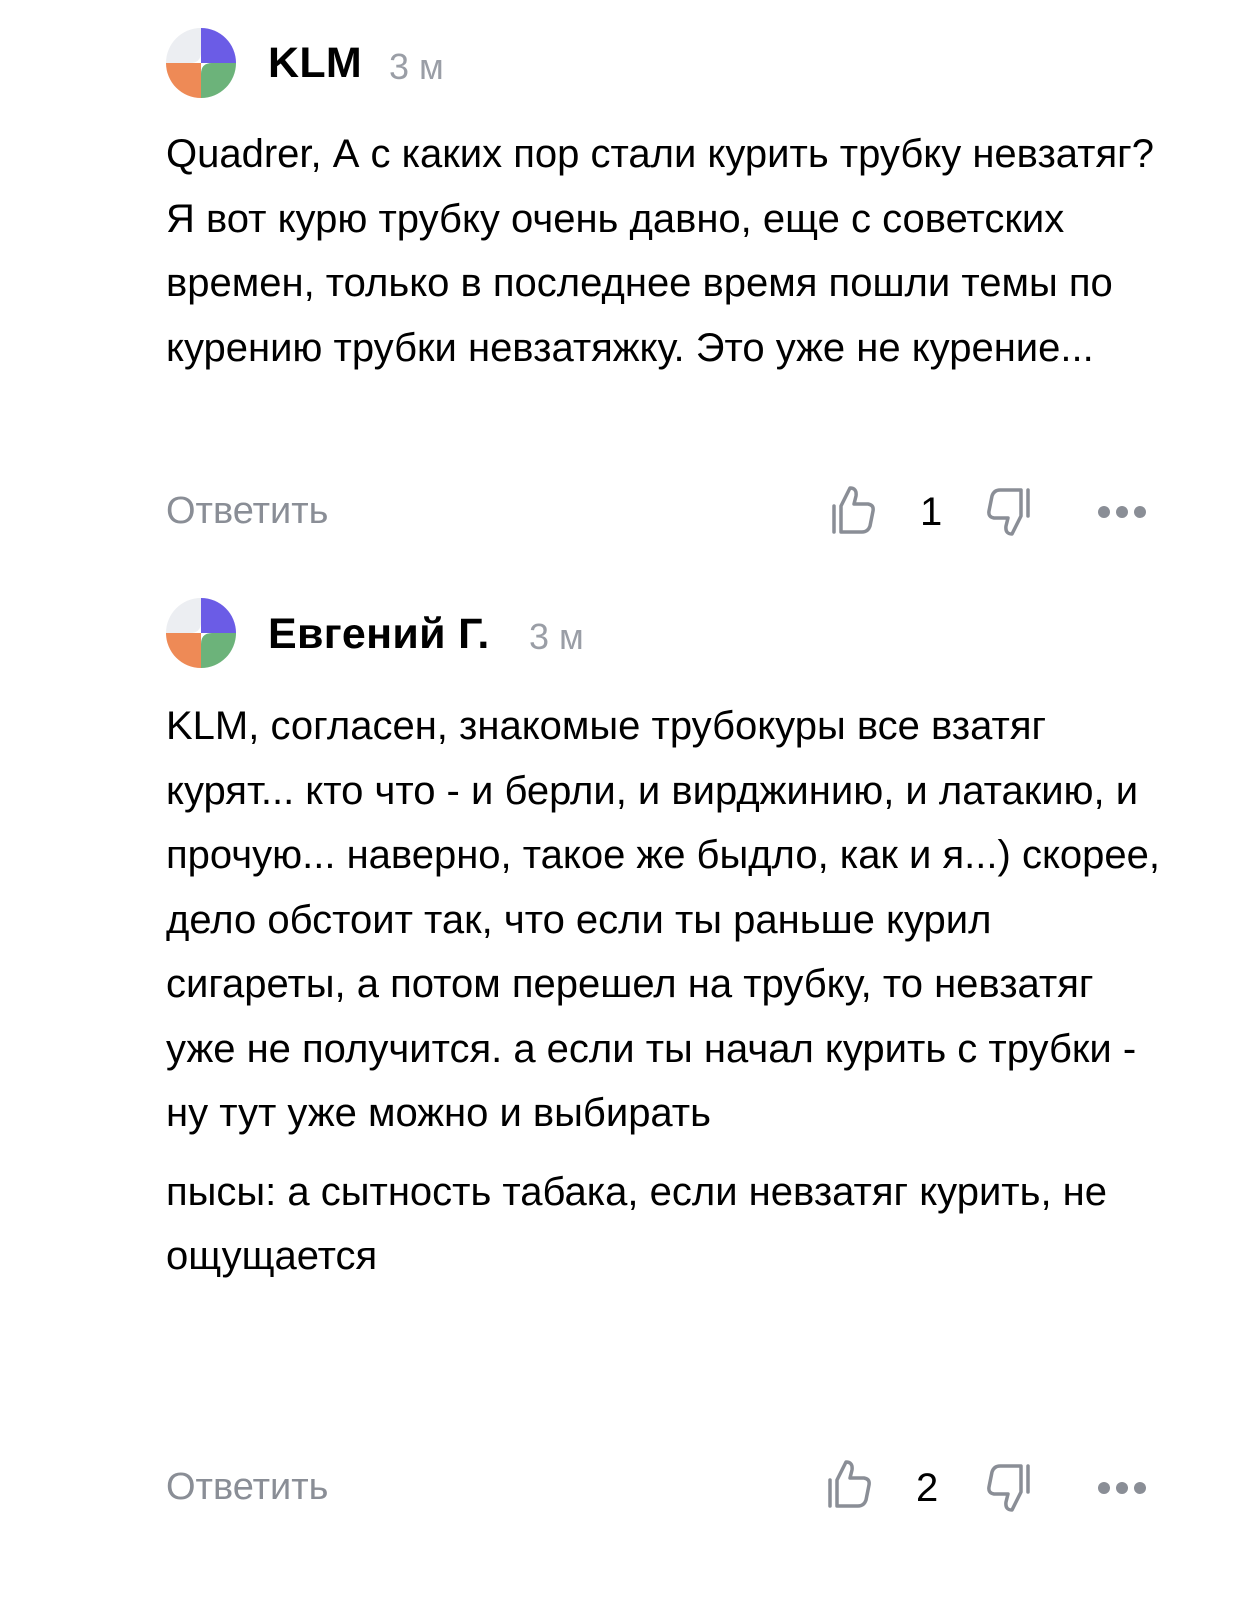 The height and width of the screenshot is (1610, 1242). What do you see at coordinates (379, 634) in the screenshot?
I see `author-name: Евгений Г.` at bounding box center [379, 634].